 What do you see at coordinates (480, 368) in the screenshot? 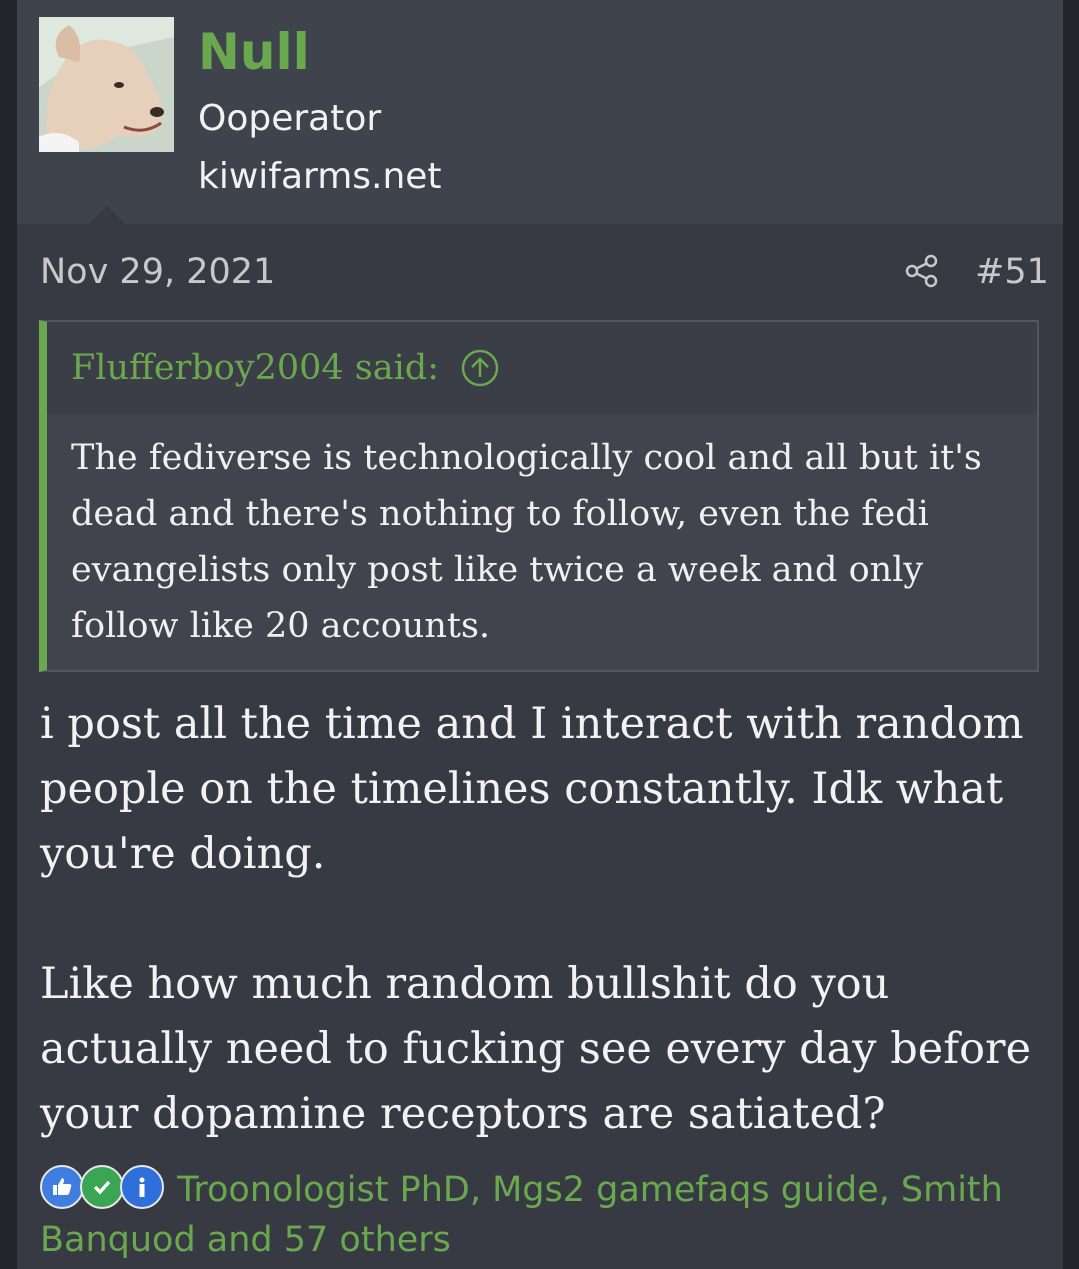
I see `arrow-up-circle-icon` at bounding box center [480, 368].